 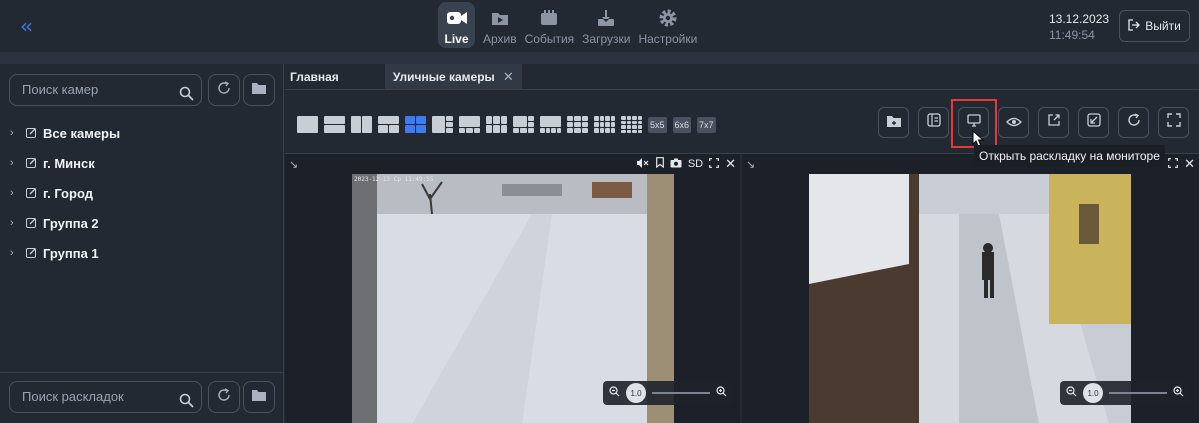 I want to click on grid-1-plus-3b-icon, so click(x=469, y=124).